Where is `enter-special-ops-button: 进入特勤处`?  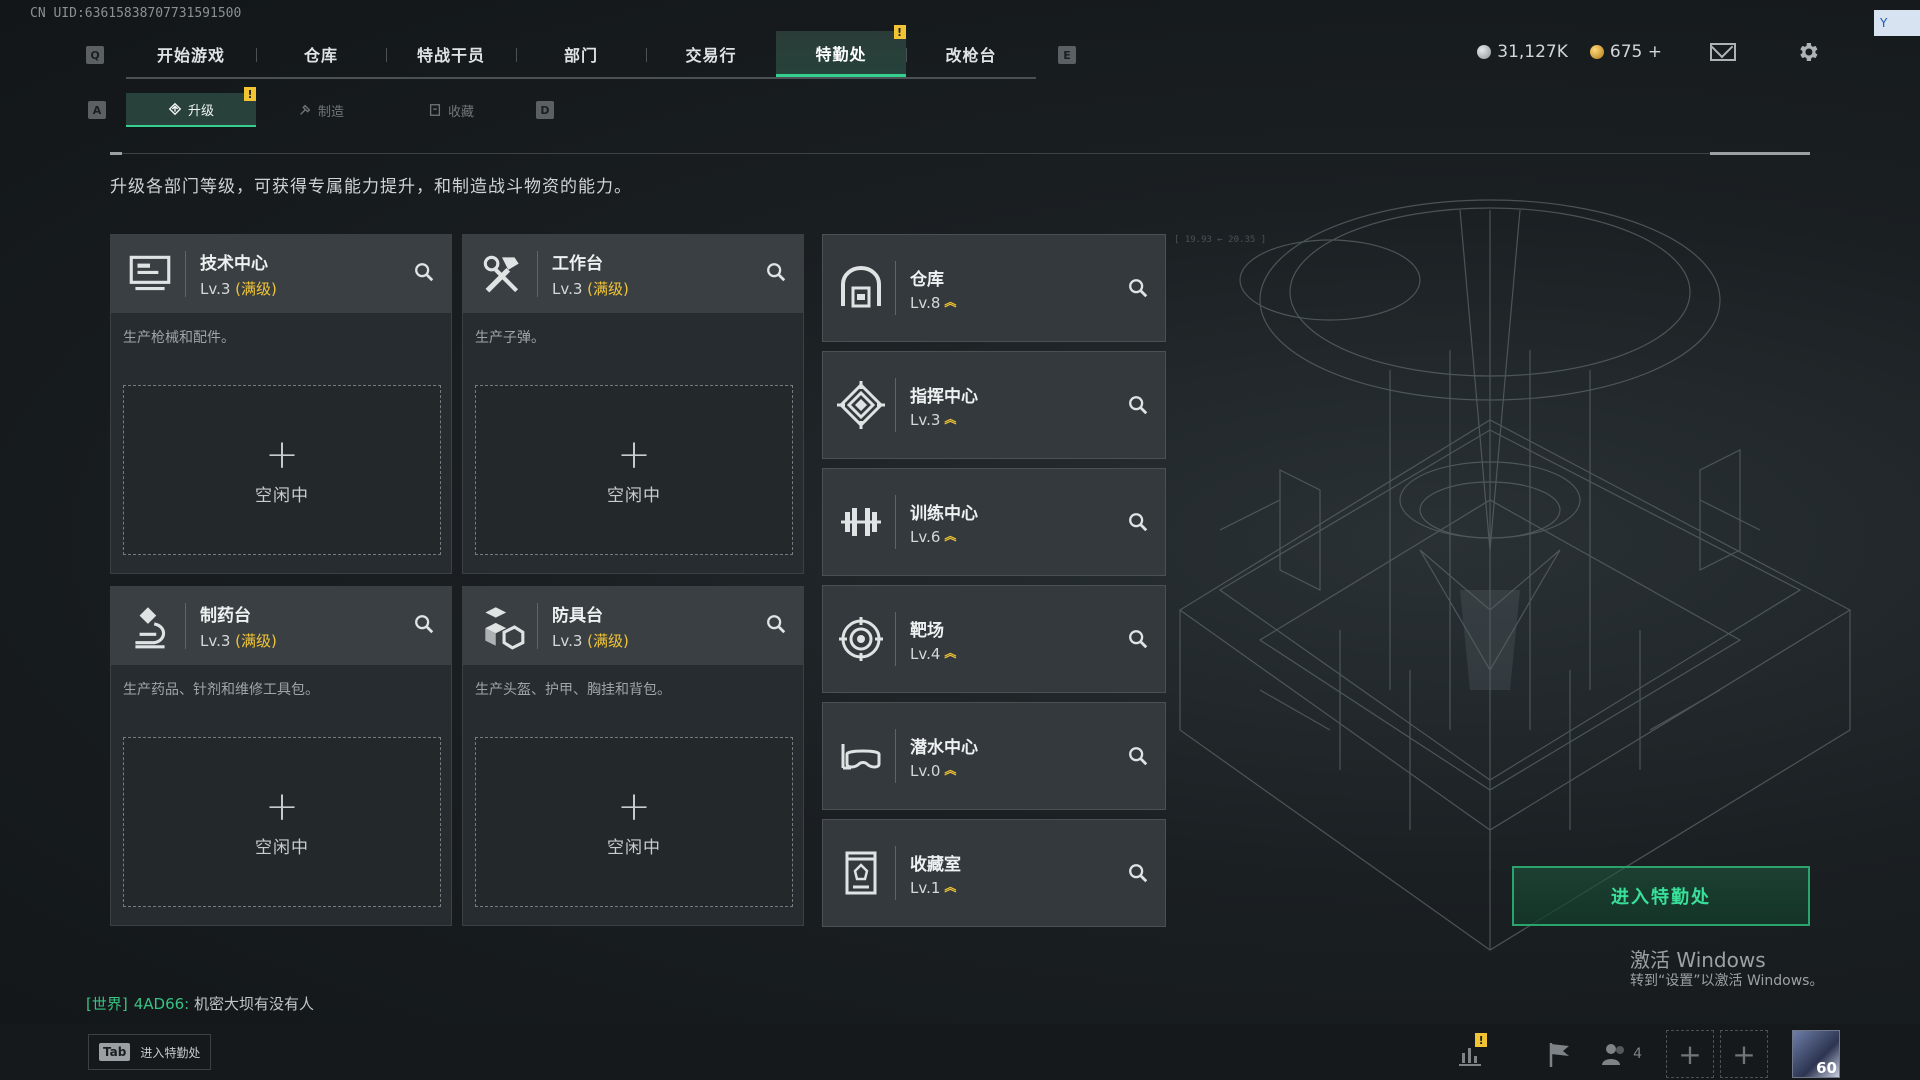
enter-special-ops-button: 进入特勤处 is located at coordinates (1661, 896).